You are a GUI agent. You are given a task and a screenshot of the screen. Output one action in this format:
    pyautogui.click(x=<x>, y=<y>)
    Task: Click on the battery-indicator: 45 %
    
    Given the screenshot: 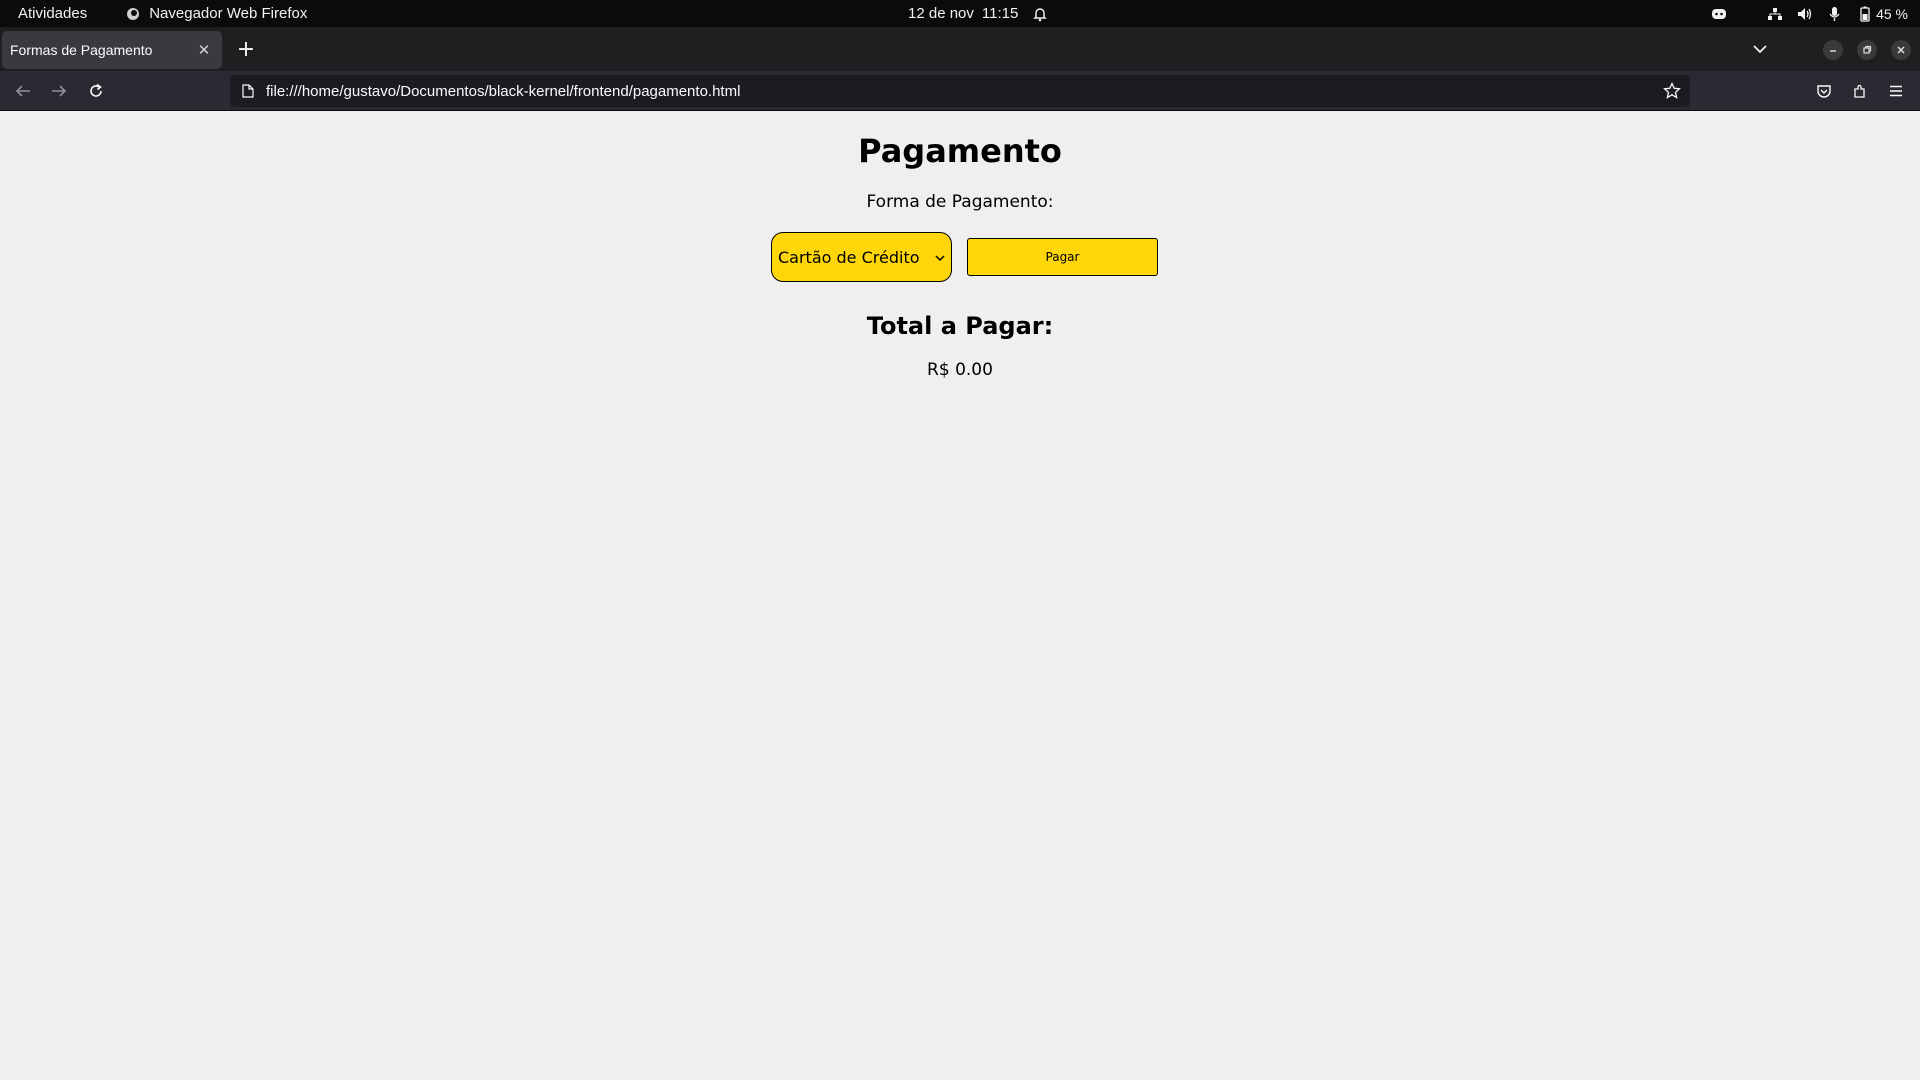 What is the action you would take?
    pyautogui.click(x=1882, y=14)
    